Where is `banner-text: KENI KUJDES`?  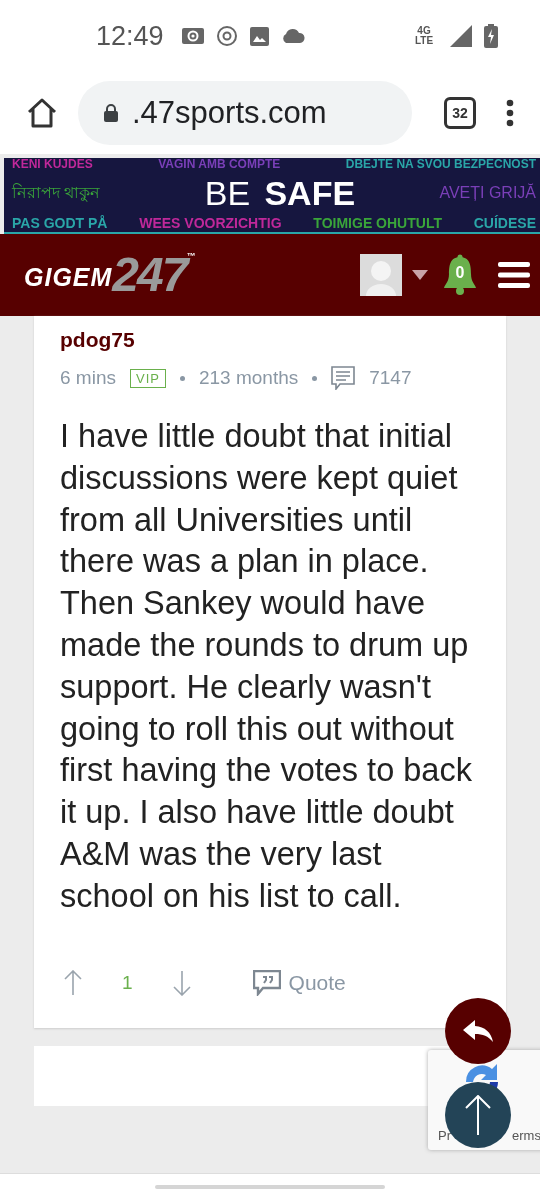
banner-text: KENI KUJDES is located at coordinates (52, 165).